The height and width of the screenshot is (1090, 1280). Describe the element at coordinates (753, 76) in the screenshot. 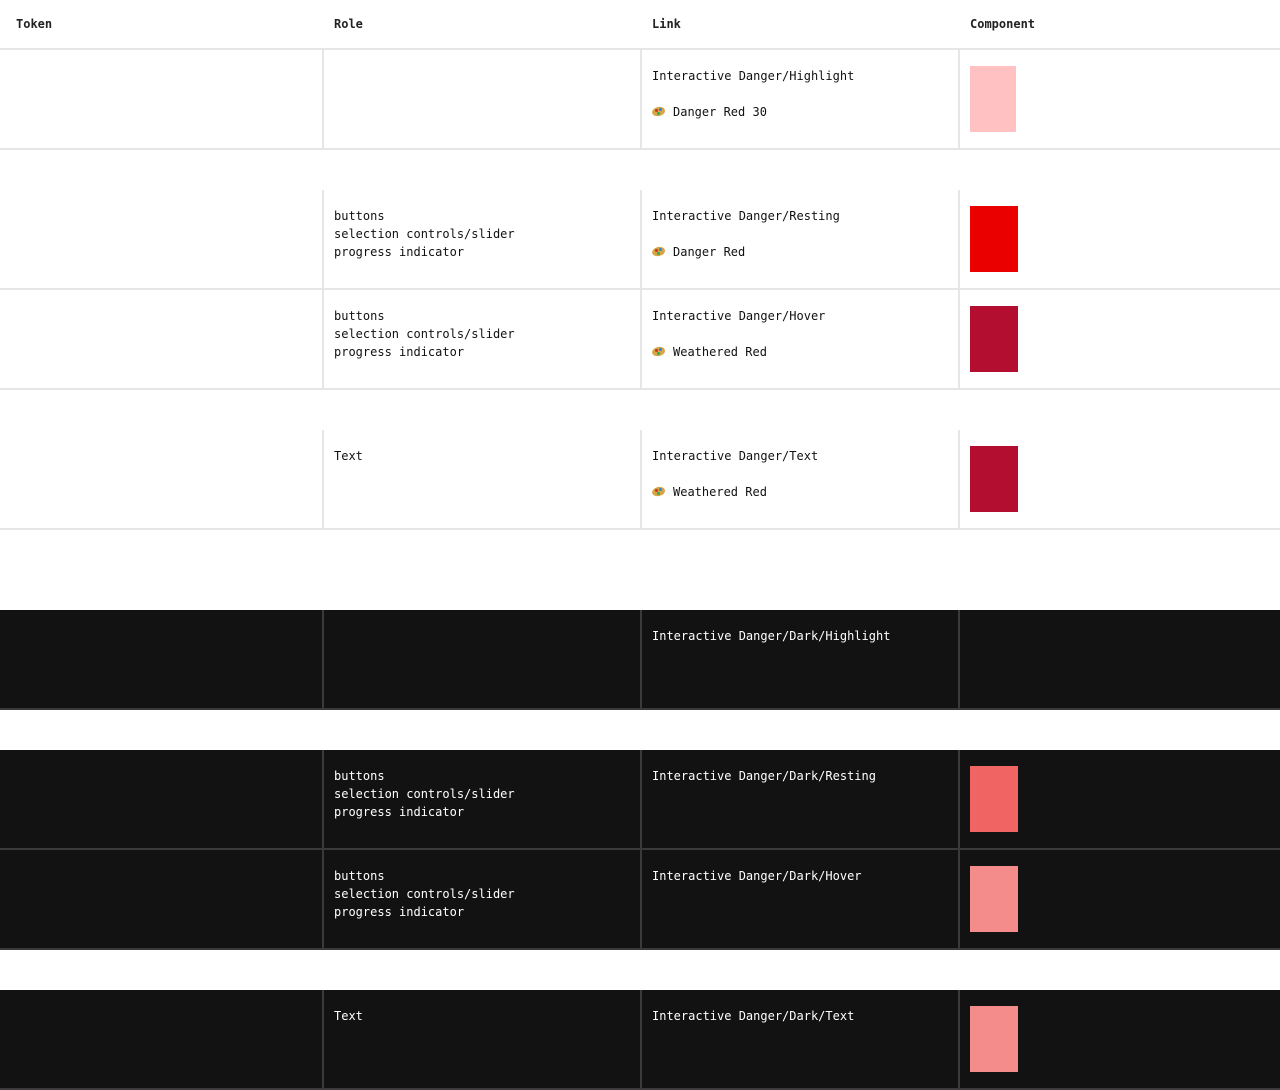

I see `link-token-name: Interactive Danger/Highlight` at that location.